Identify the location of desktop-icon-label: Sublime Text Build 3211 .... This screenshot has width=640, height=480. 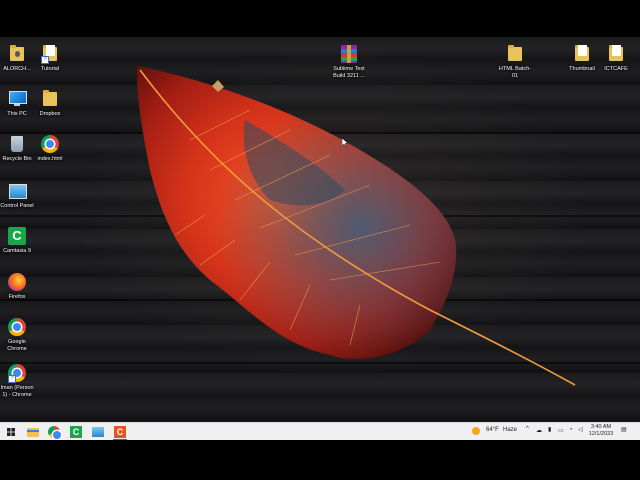
(349, 72).